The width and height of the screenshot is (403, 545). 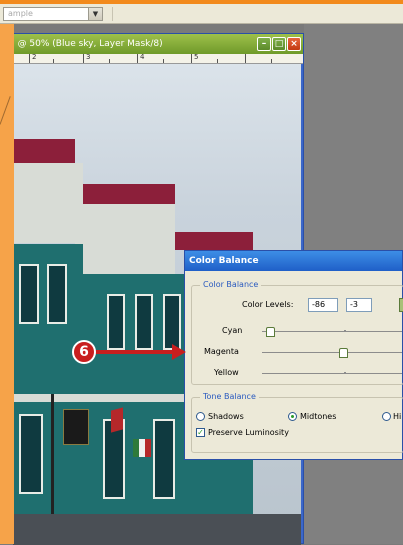 I want to click on ruler-label: 4, so click(x=142, y=57).